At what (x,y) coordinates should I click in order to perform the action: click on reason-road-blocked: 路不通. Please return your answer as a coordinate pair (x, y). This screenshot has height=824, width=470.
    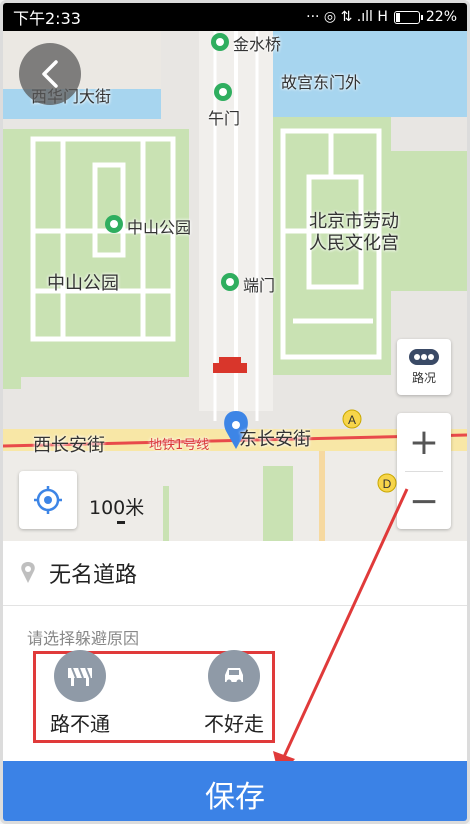
    Looking at the image, I should click on (80, 693).